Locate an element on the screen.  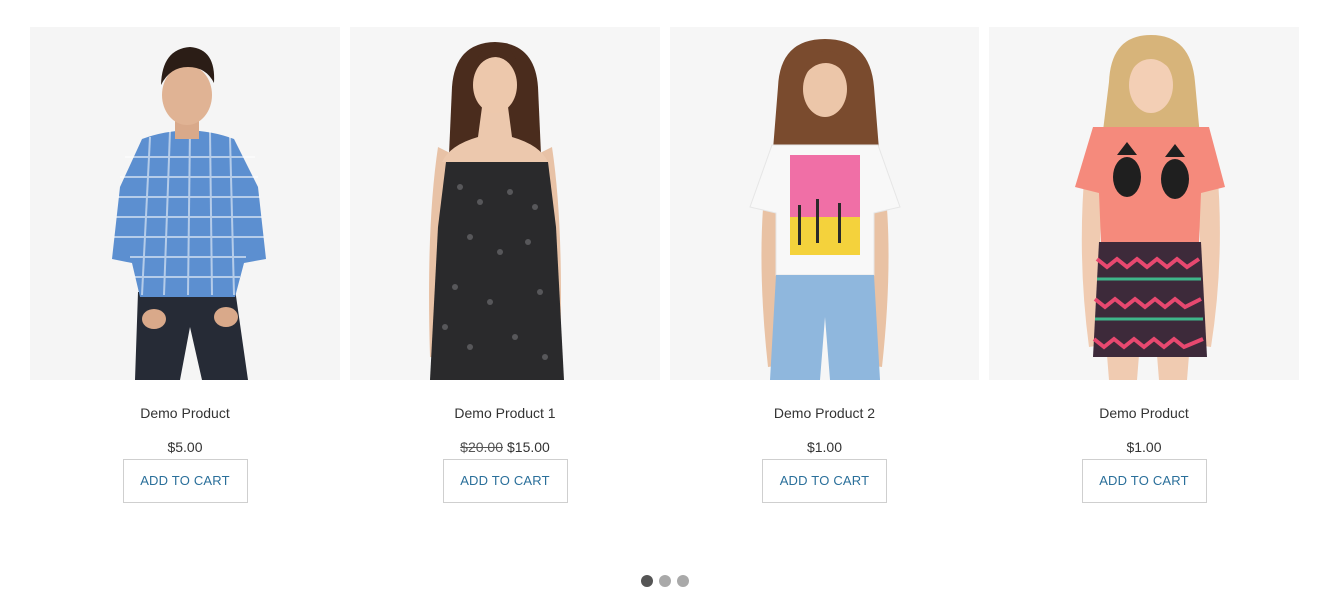
product-price: $5.00 is located at coordinates (185, 447).